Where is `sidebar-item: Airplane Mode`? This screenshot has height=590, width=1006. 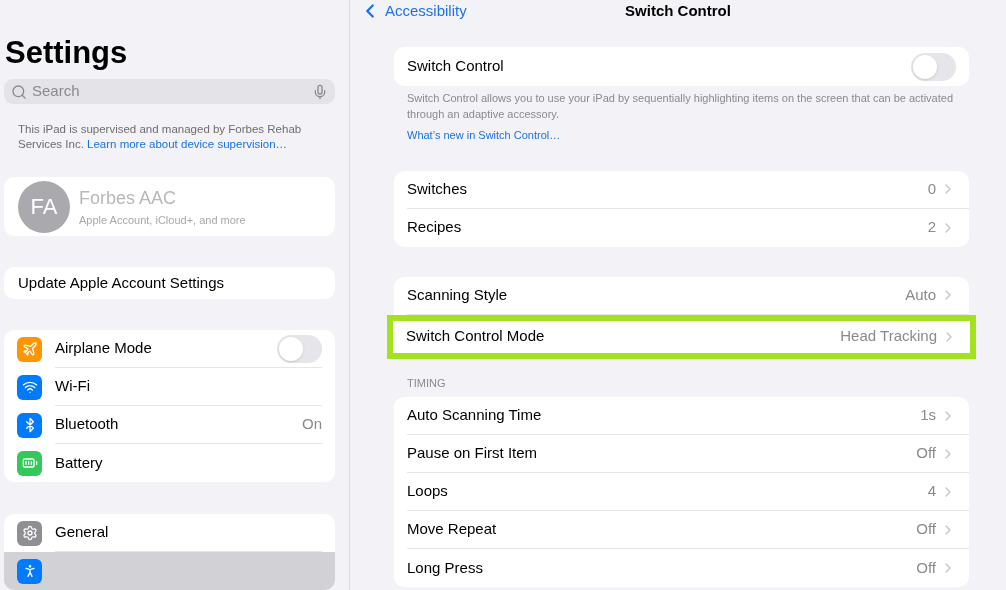
sidebar-item: Airplane Mode is located at coordinates (169, 349).